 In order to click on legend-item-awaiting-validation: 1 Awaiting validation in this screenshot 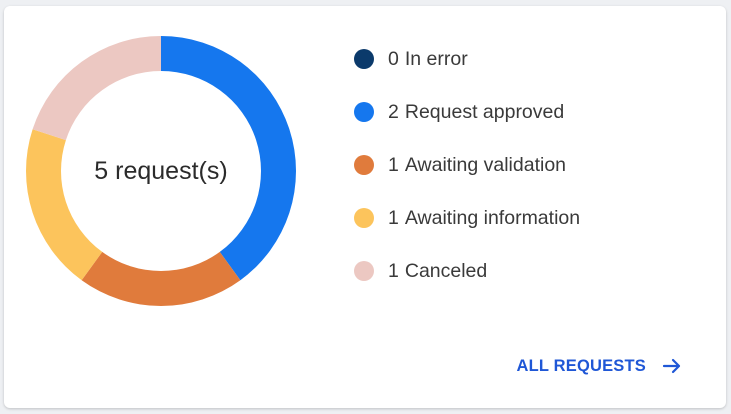, I will do `click(467, 165)`.